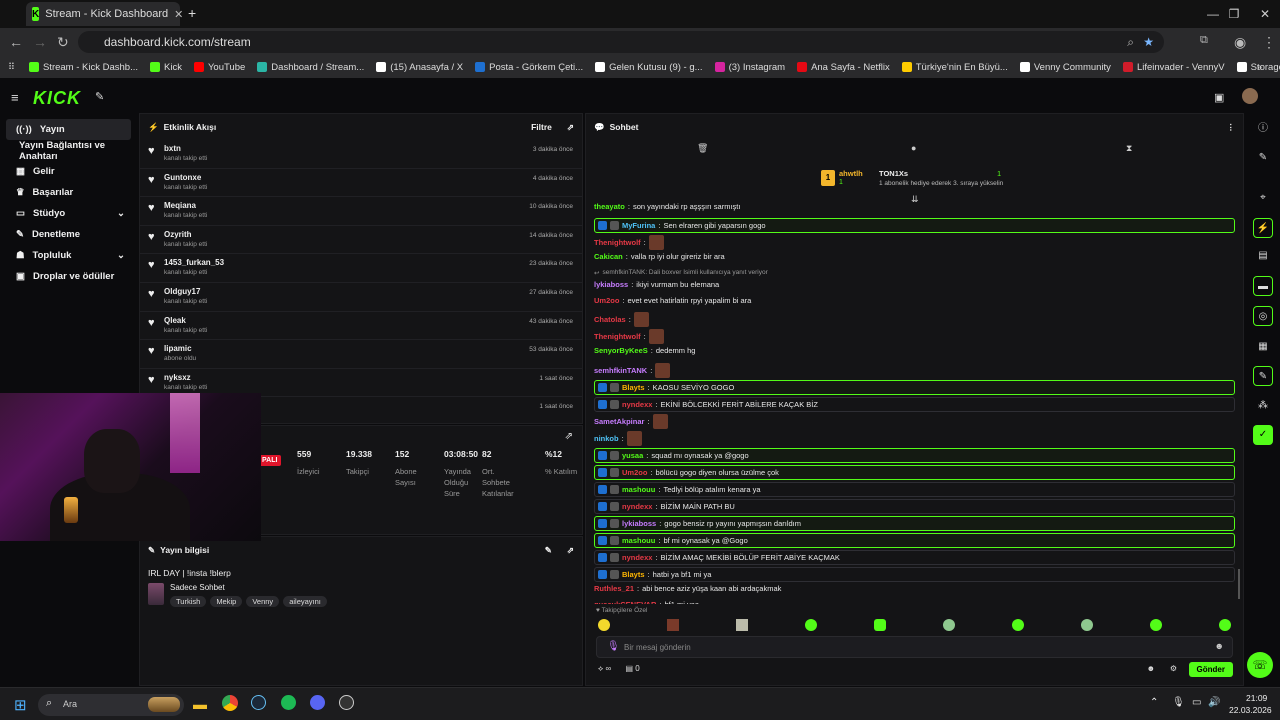  I want to click on steam-icon, so click(258, 702).